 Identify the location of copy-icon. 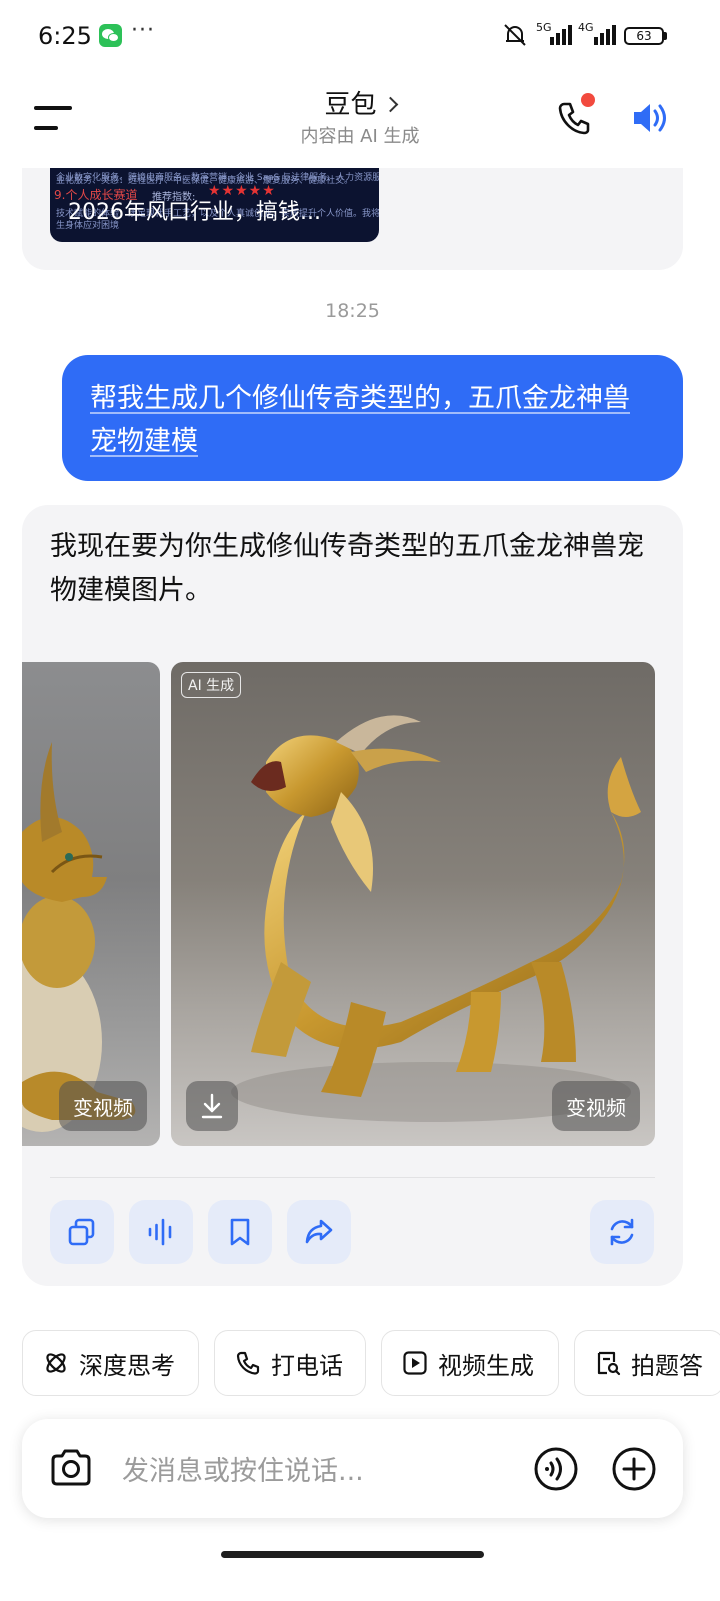
(81, 1232).